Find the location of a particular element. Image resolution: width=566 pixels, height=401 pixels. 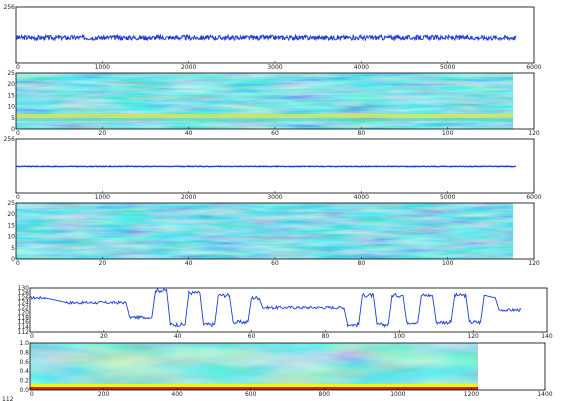

x-tick-label: 600 is located at coordinates (251, 394).